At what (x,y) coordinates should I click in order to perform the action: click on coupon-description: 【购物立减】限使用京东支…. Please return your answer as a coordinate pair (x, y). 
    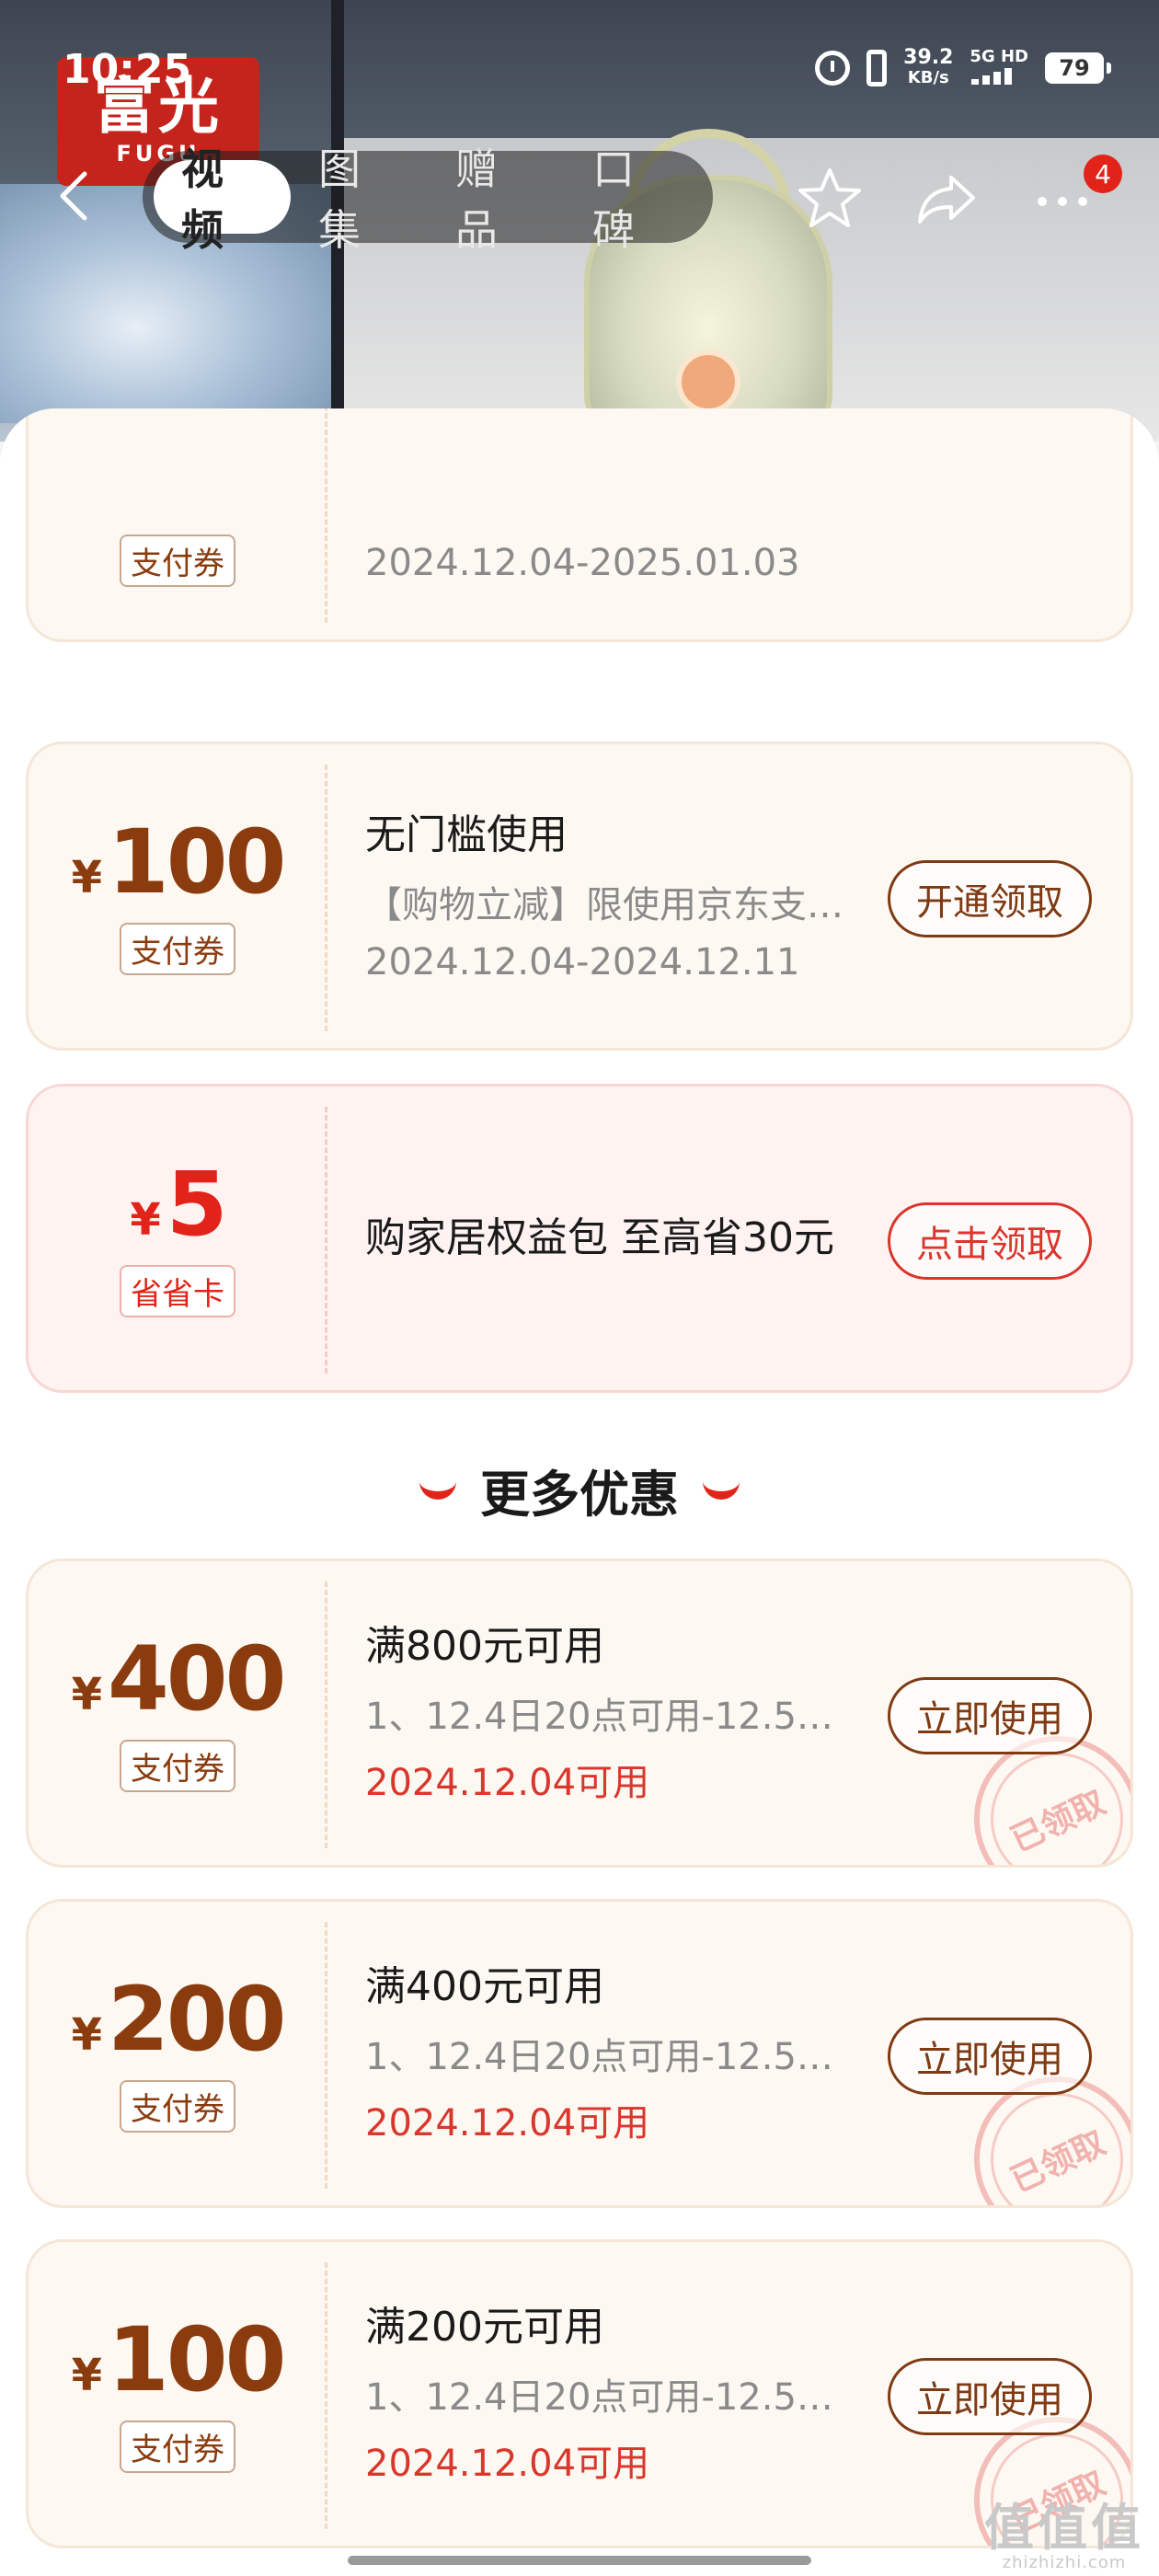
    Looking at the image, I should click on (604, 905).